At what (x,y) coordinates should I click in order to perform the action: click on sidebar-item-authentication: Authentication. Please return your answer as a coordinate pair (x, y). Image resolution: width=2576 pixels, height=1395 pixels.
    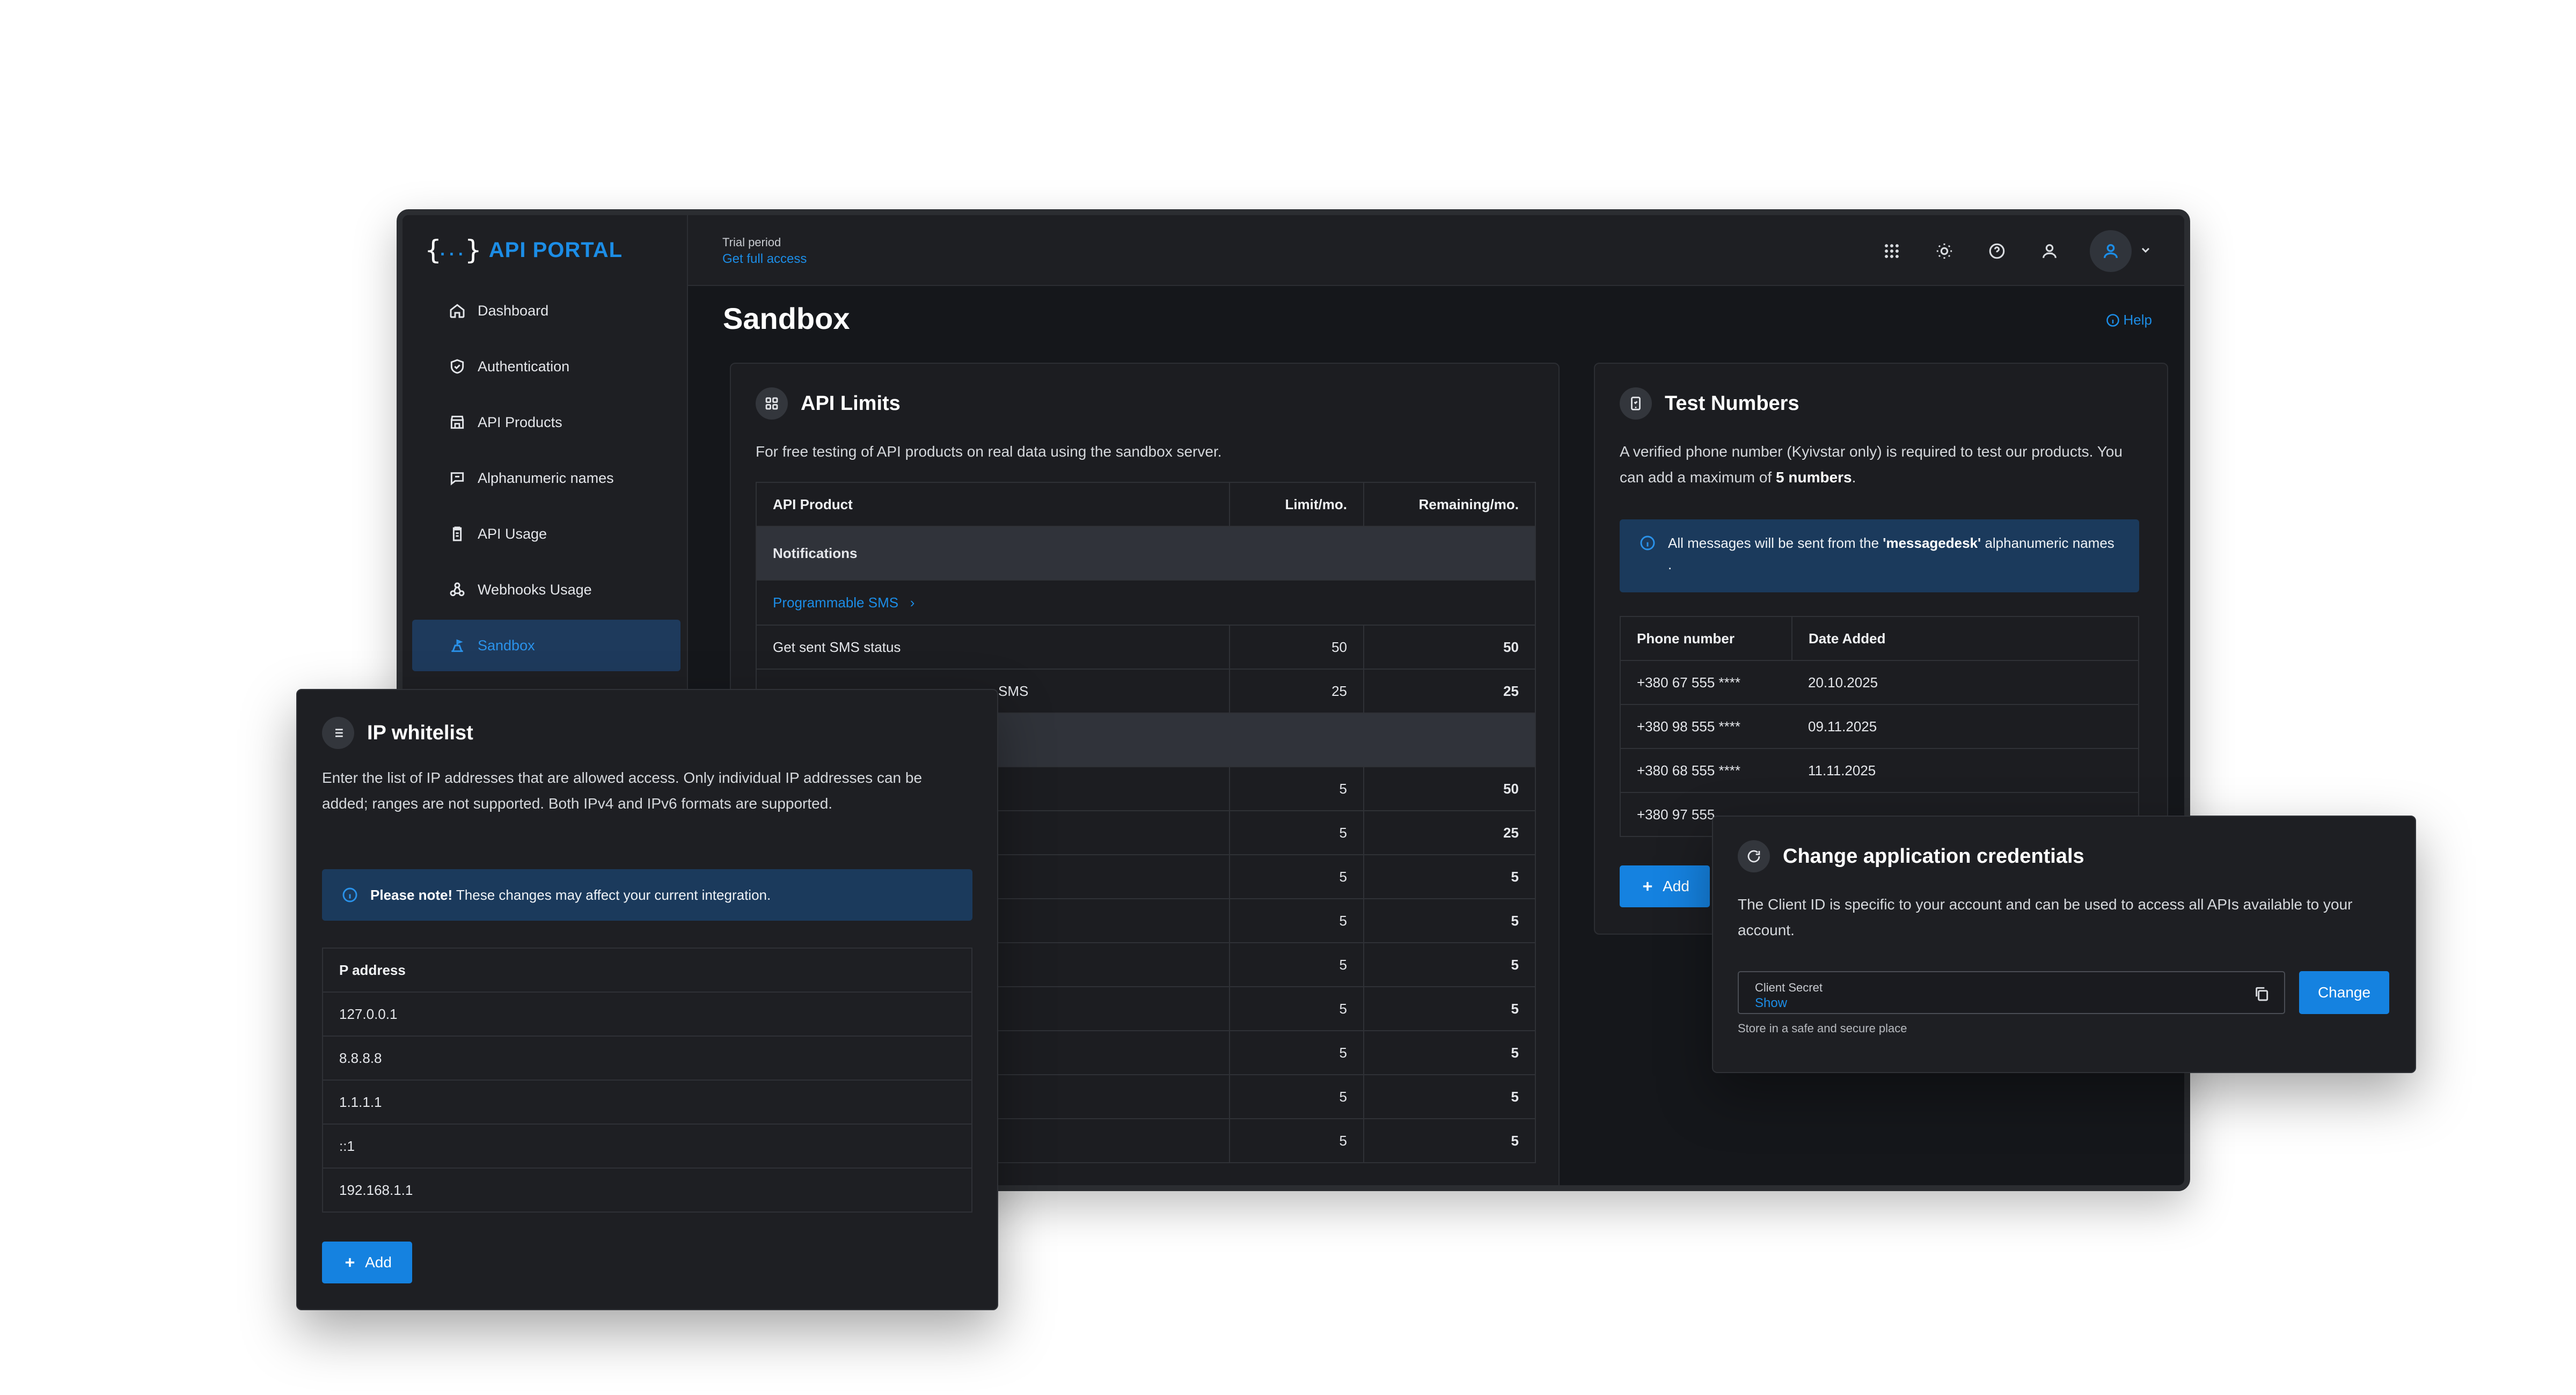
    Looking at the image, I should click on (546, 366).